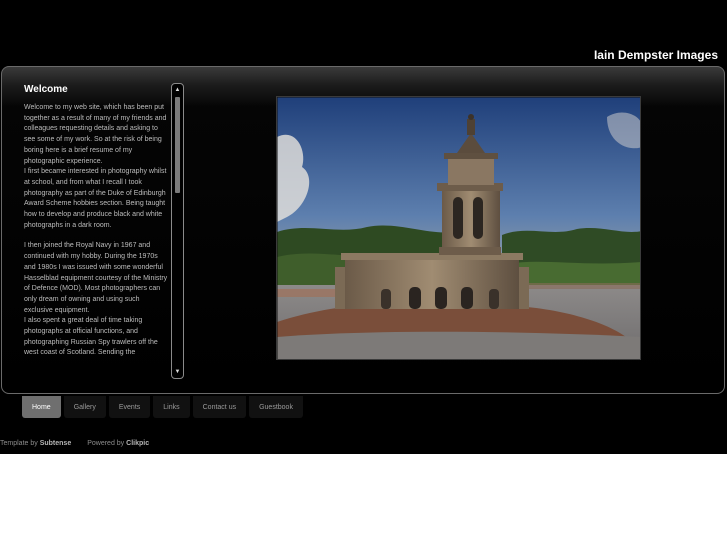 The height and width of the screenshot is (545, 727). What do you see at coordinates (19, 443) in the screenshot?
I see `footer-template-prefix: Template by` at bounding box center [19, 443].